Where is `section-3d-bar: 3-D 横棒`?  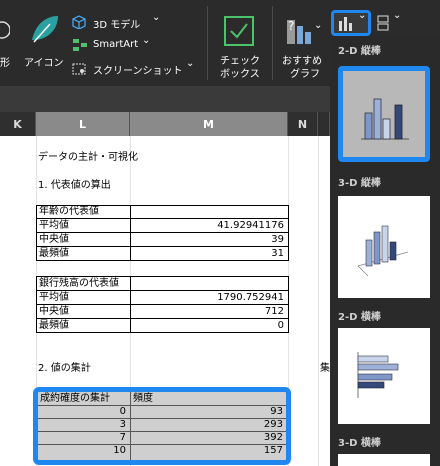 section-3d-bar: 3-D 横棒 is located at coordinates (359, 443).